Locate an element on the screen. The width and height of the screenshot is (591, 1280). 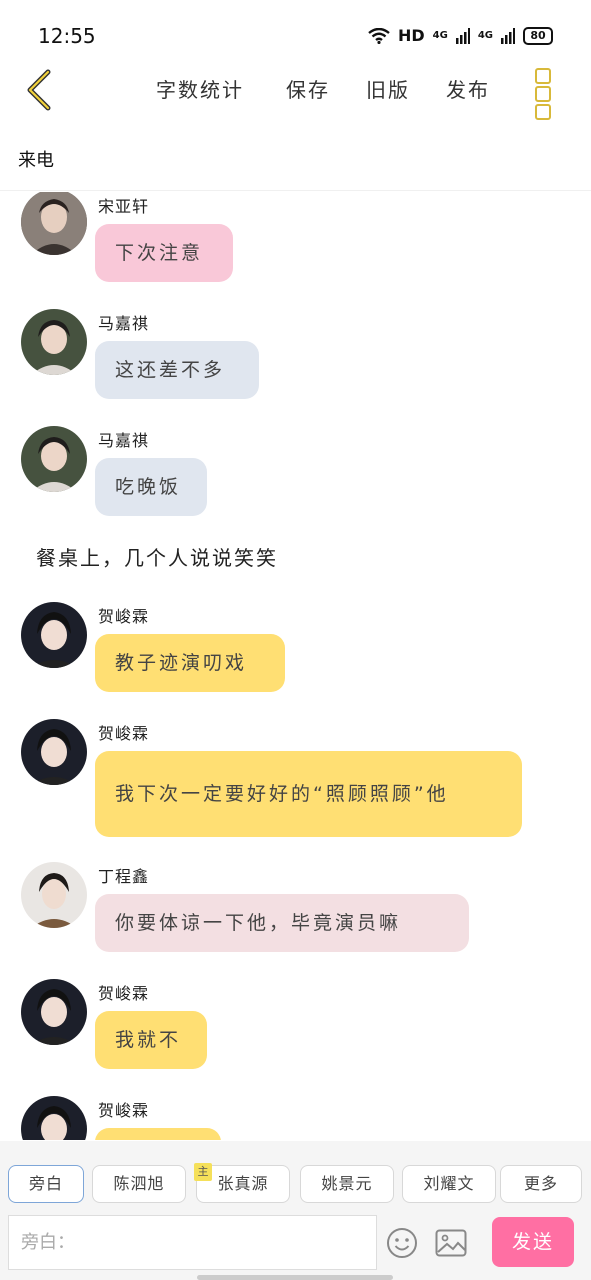
message-input: 旁白： is located at coordinates (192, 1242).